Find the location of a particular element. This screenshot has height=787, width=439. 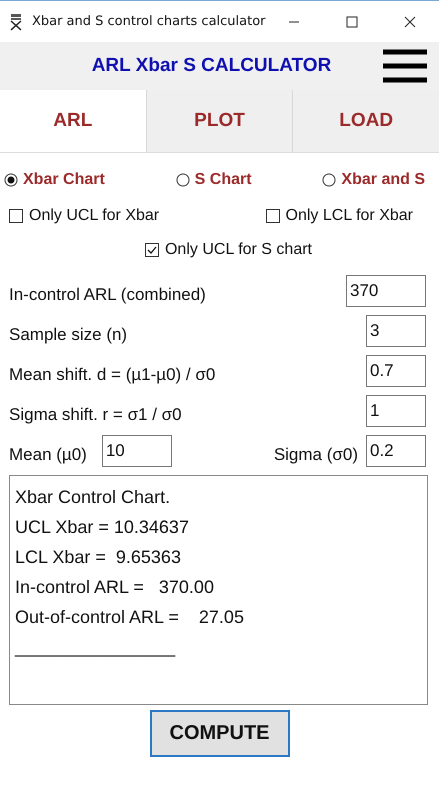

close-icon is located at coordinates (410, 22).